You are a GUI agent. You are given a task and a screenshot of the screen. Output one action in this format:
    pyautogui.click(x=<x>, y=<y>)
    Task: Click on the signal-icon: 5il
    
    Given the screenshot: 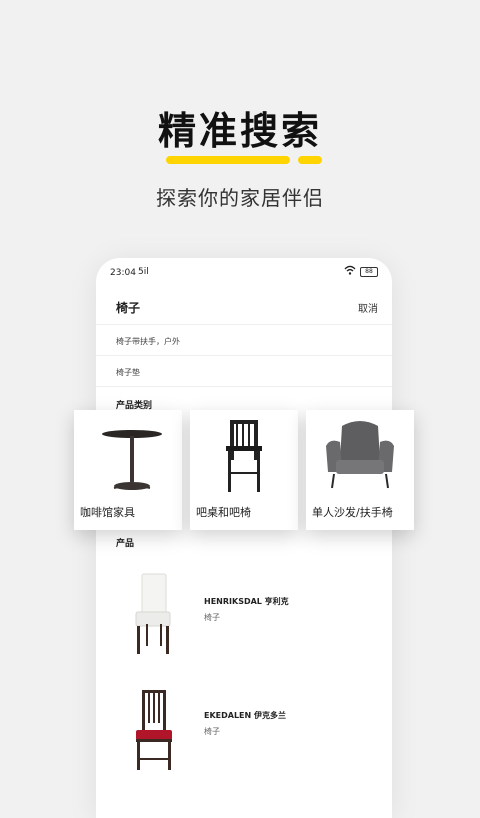 What is the action you would take?
    pyautogui.click(x=143, y=272)
    